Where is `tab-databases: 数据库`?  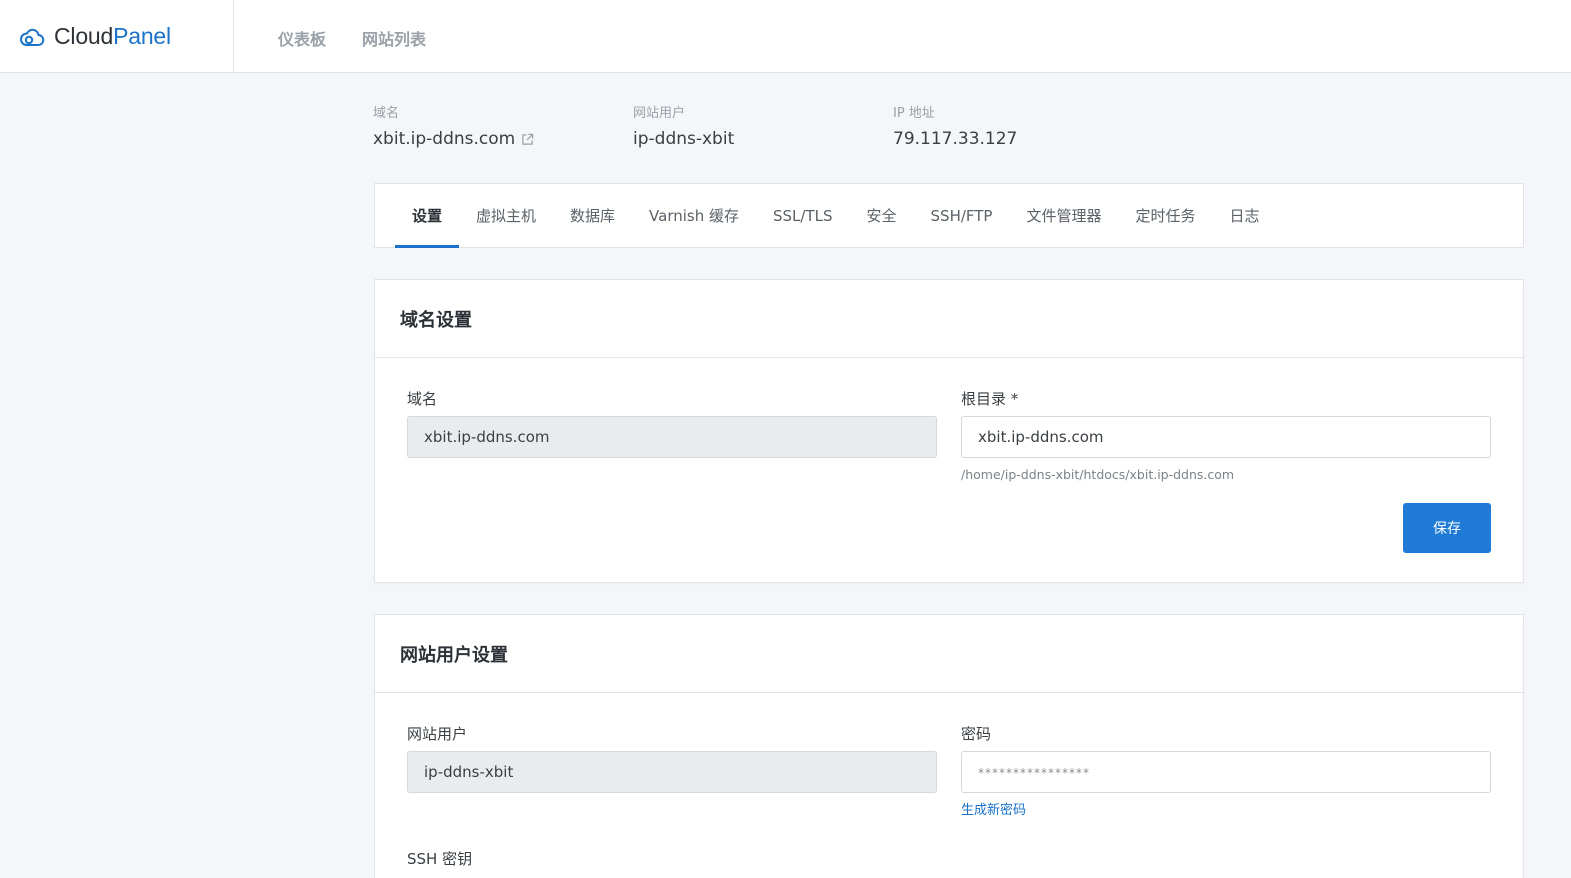 tab-databases: 数据库 is located at coordinates (592, 215).